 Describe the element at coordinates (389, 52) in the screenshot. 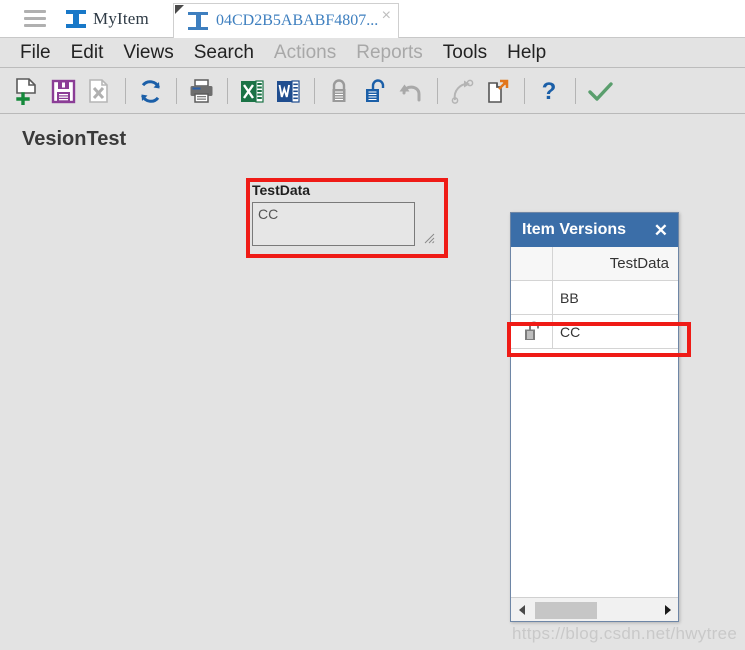

I see `menu-item-reports: Reports` at that location.